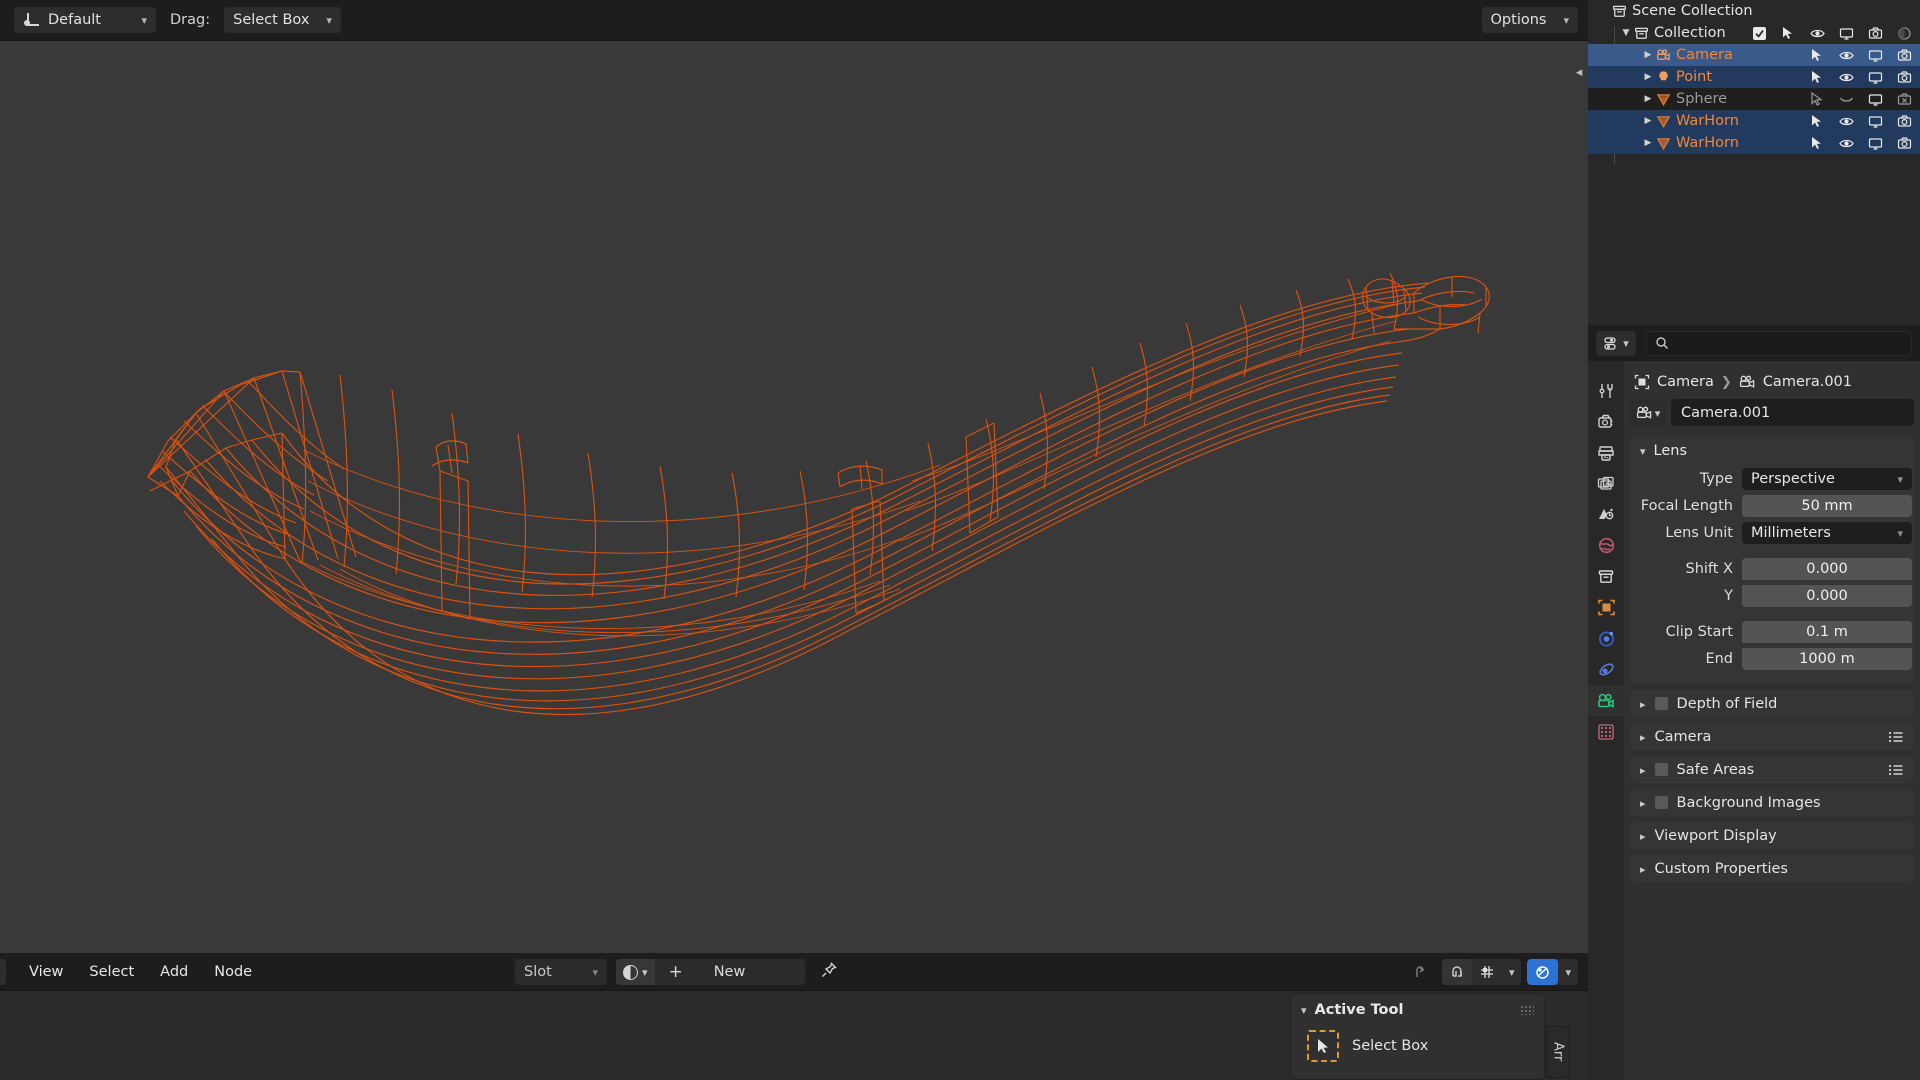  I want to click on breadcrumb-root: Camera, so click(1685, 382).